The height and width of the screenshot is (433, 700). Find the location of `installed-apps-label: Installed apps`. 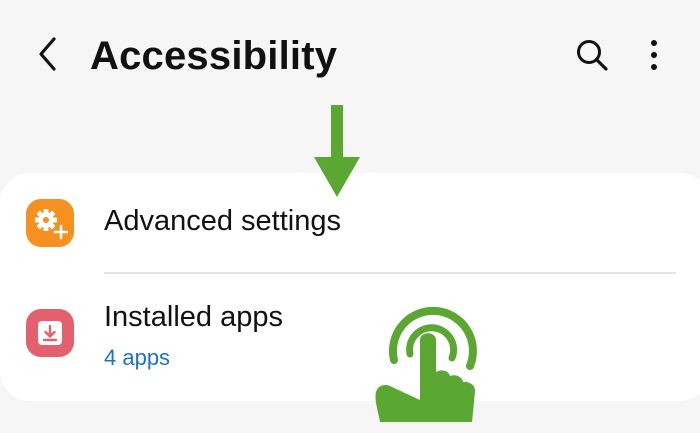

installed-apps-label: Installed apps is located at coordinates (193, 317).